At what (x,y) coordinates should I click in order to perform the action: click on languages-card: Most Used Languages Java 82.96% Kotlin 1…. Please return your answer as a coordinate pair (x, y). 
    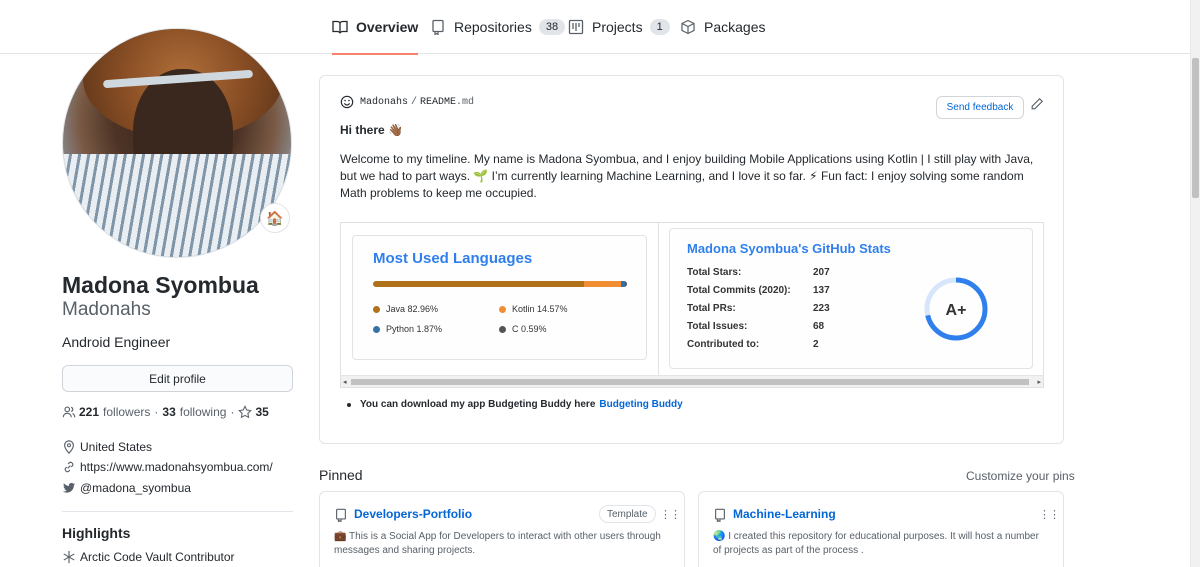
    Looking at the image, I should click on (499, 297).